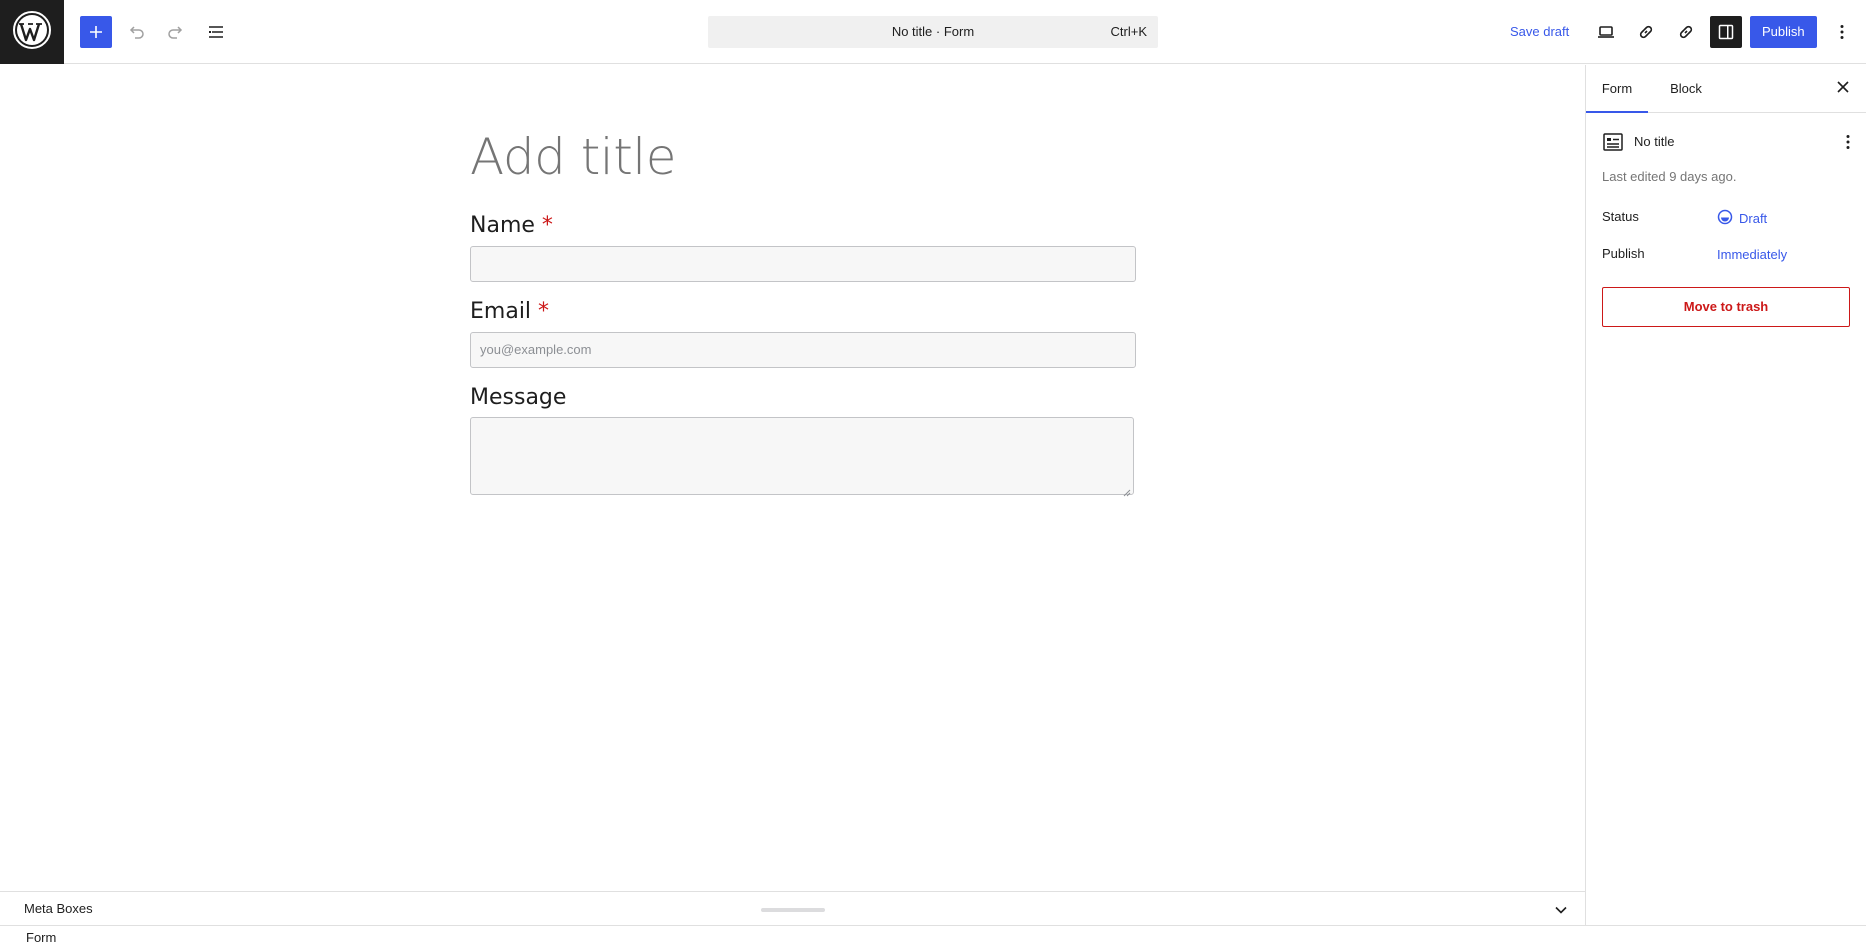 This screenshot has width=1866, height=950. What do you see at coordinates (501, 311) in the screenshot?
I see `email-label-text: Email` at bounding box center [501, 311].